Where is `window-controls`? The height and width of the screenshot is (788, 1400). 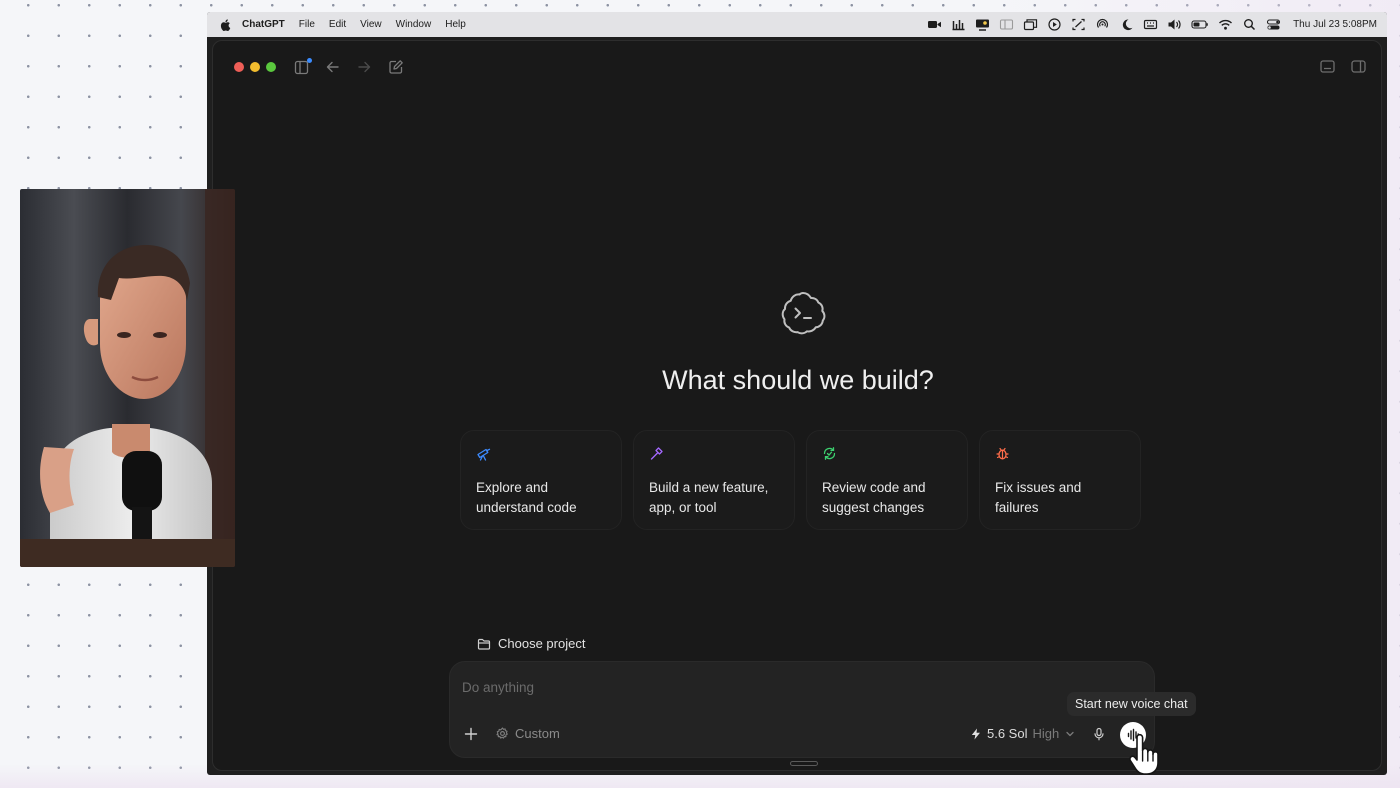 window-controls is located at coordinates (255, 67).